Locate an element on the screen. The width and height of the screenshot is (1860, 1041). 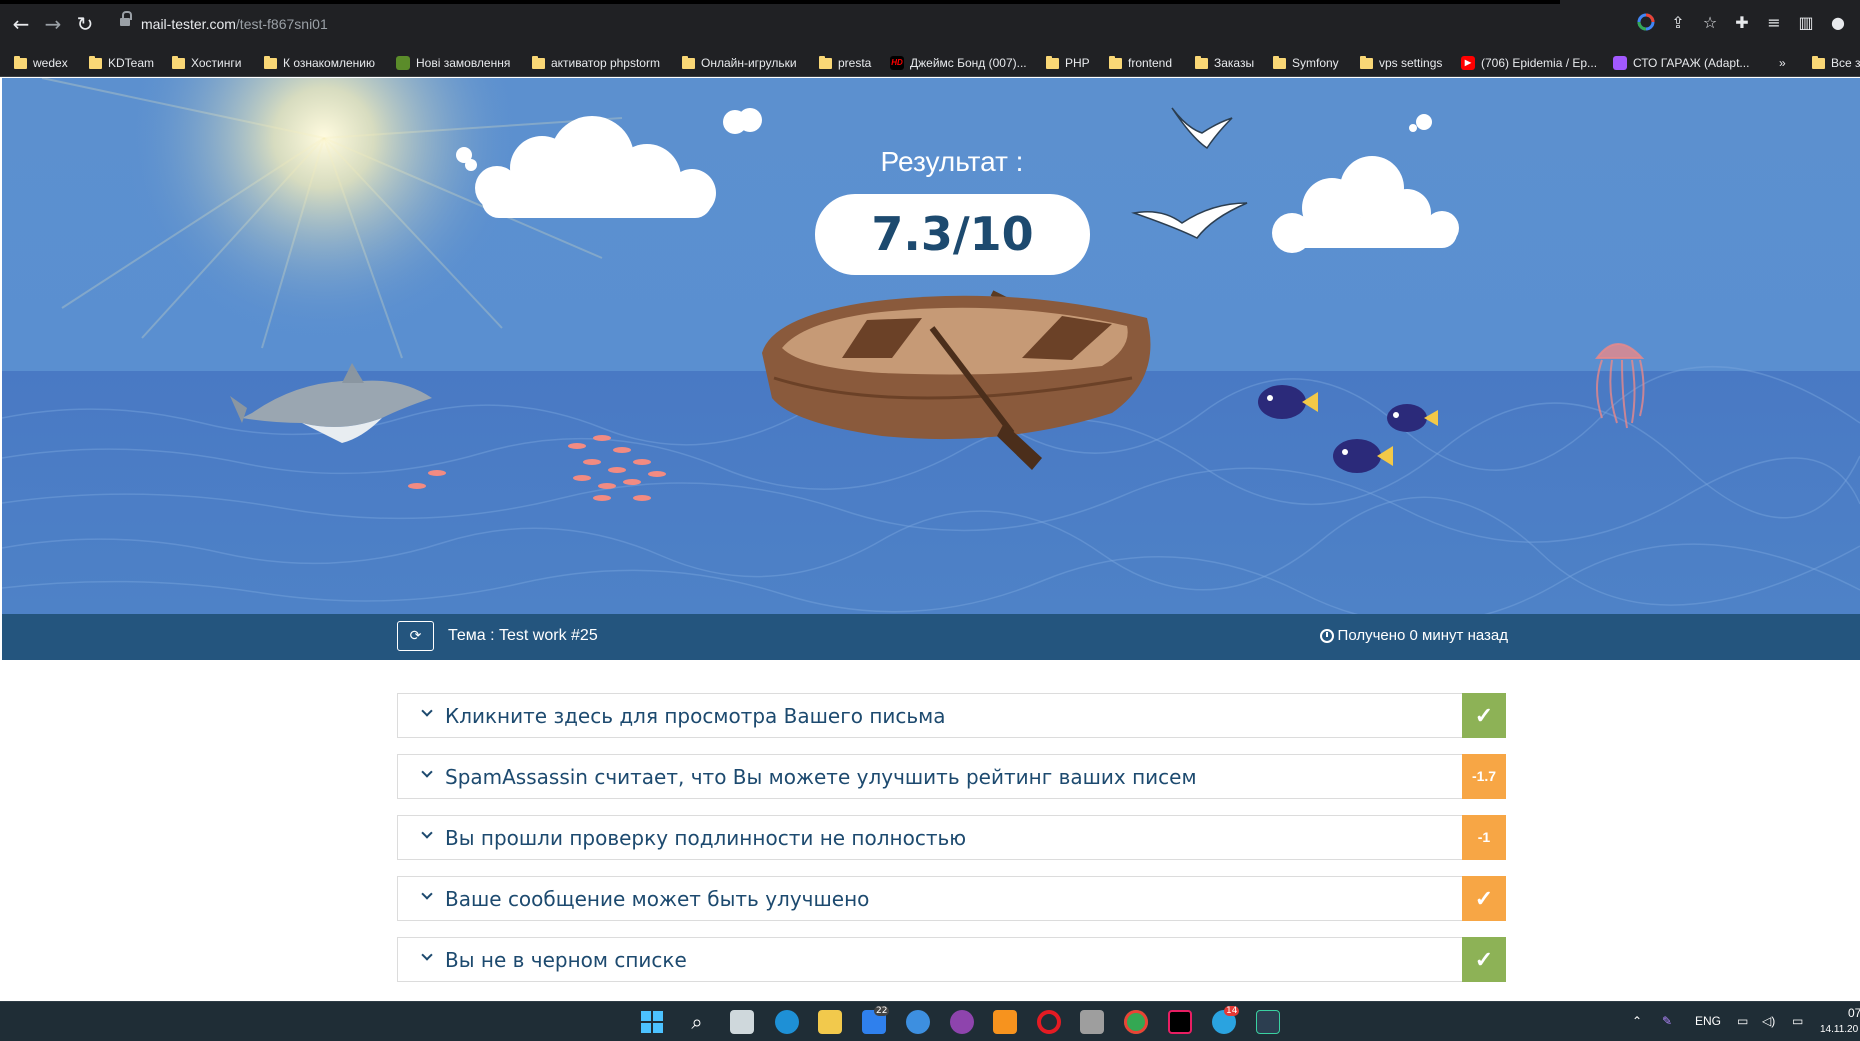
terminal-icon is located at coordinates (1268, 1022).